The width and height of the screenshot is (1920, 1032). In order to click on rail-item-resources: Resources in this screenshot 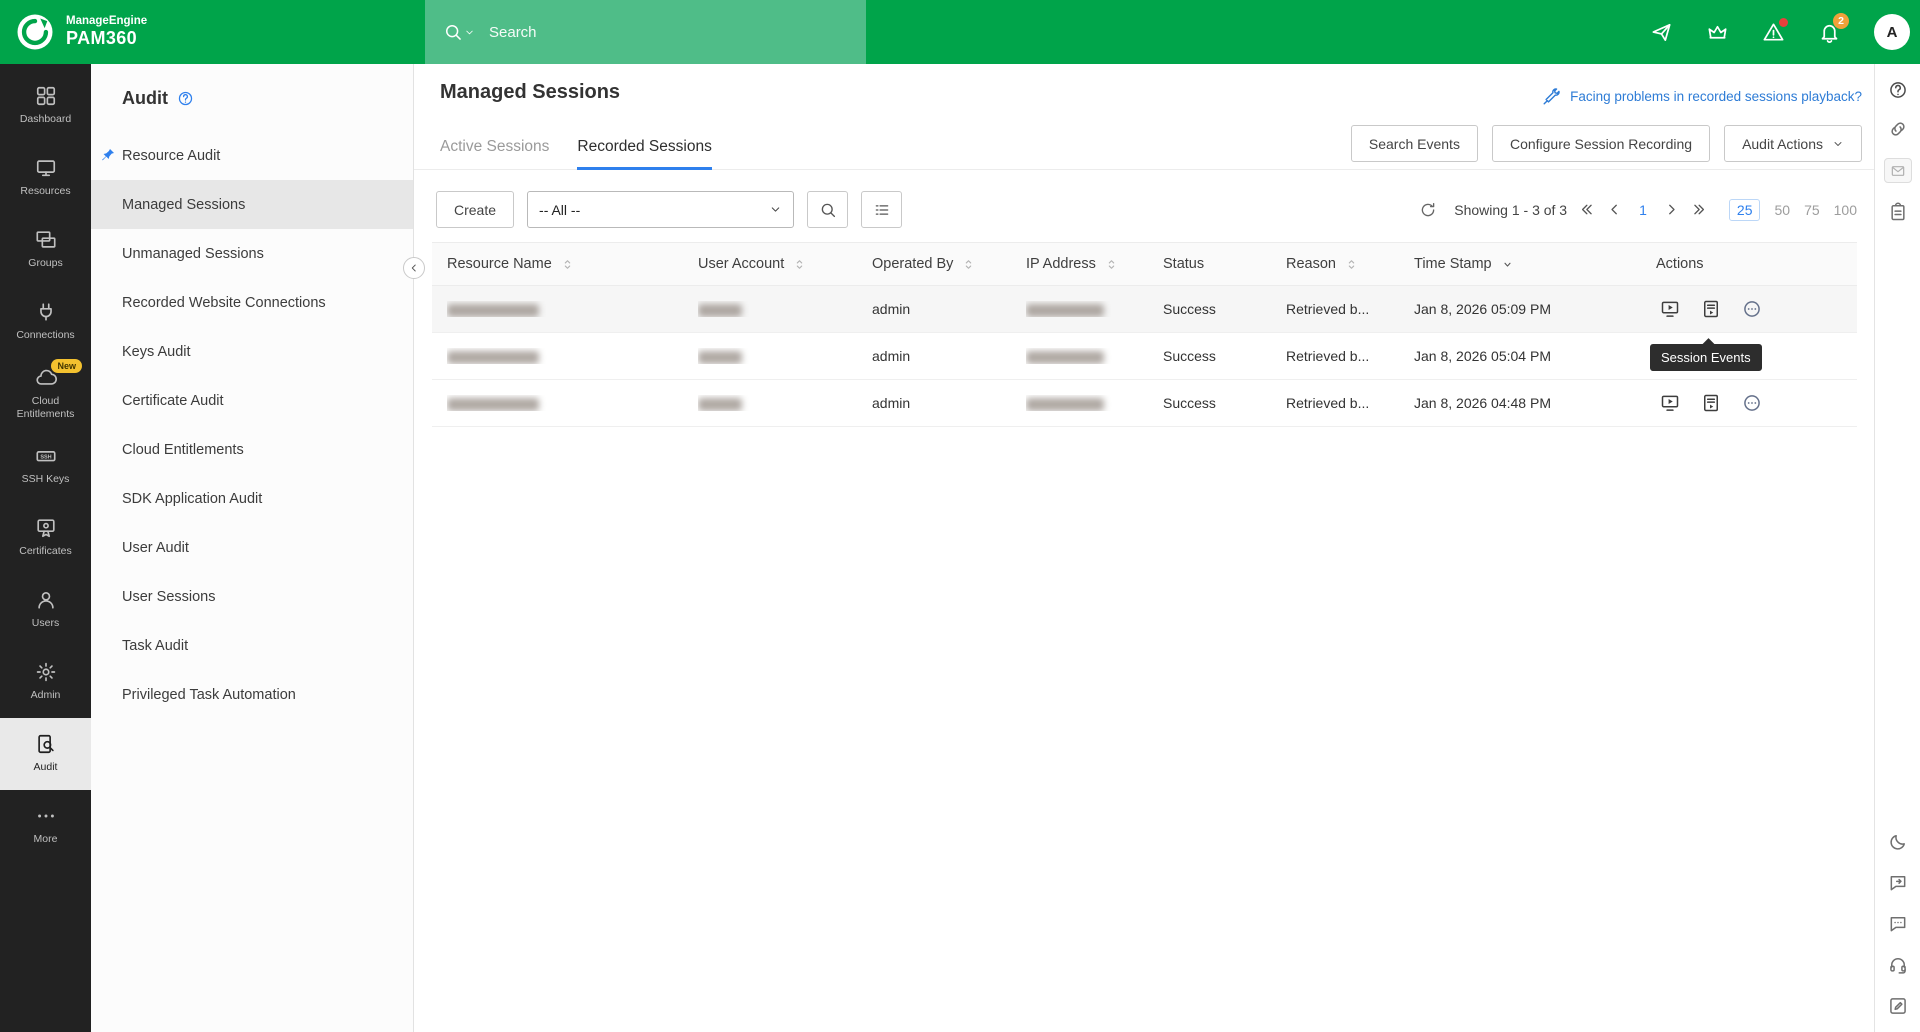, I will do `click(45, 178)`.